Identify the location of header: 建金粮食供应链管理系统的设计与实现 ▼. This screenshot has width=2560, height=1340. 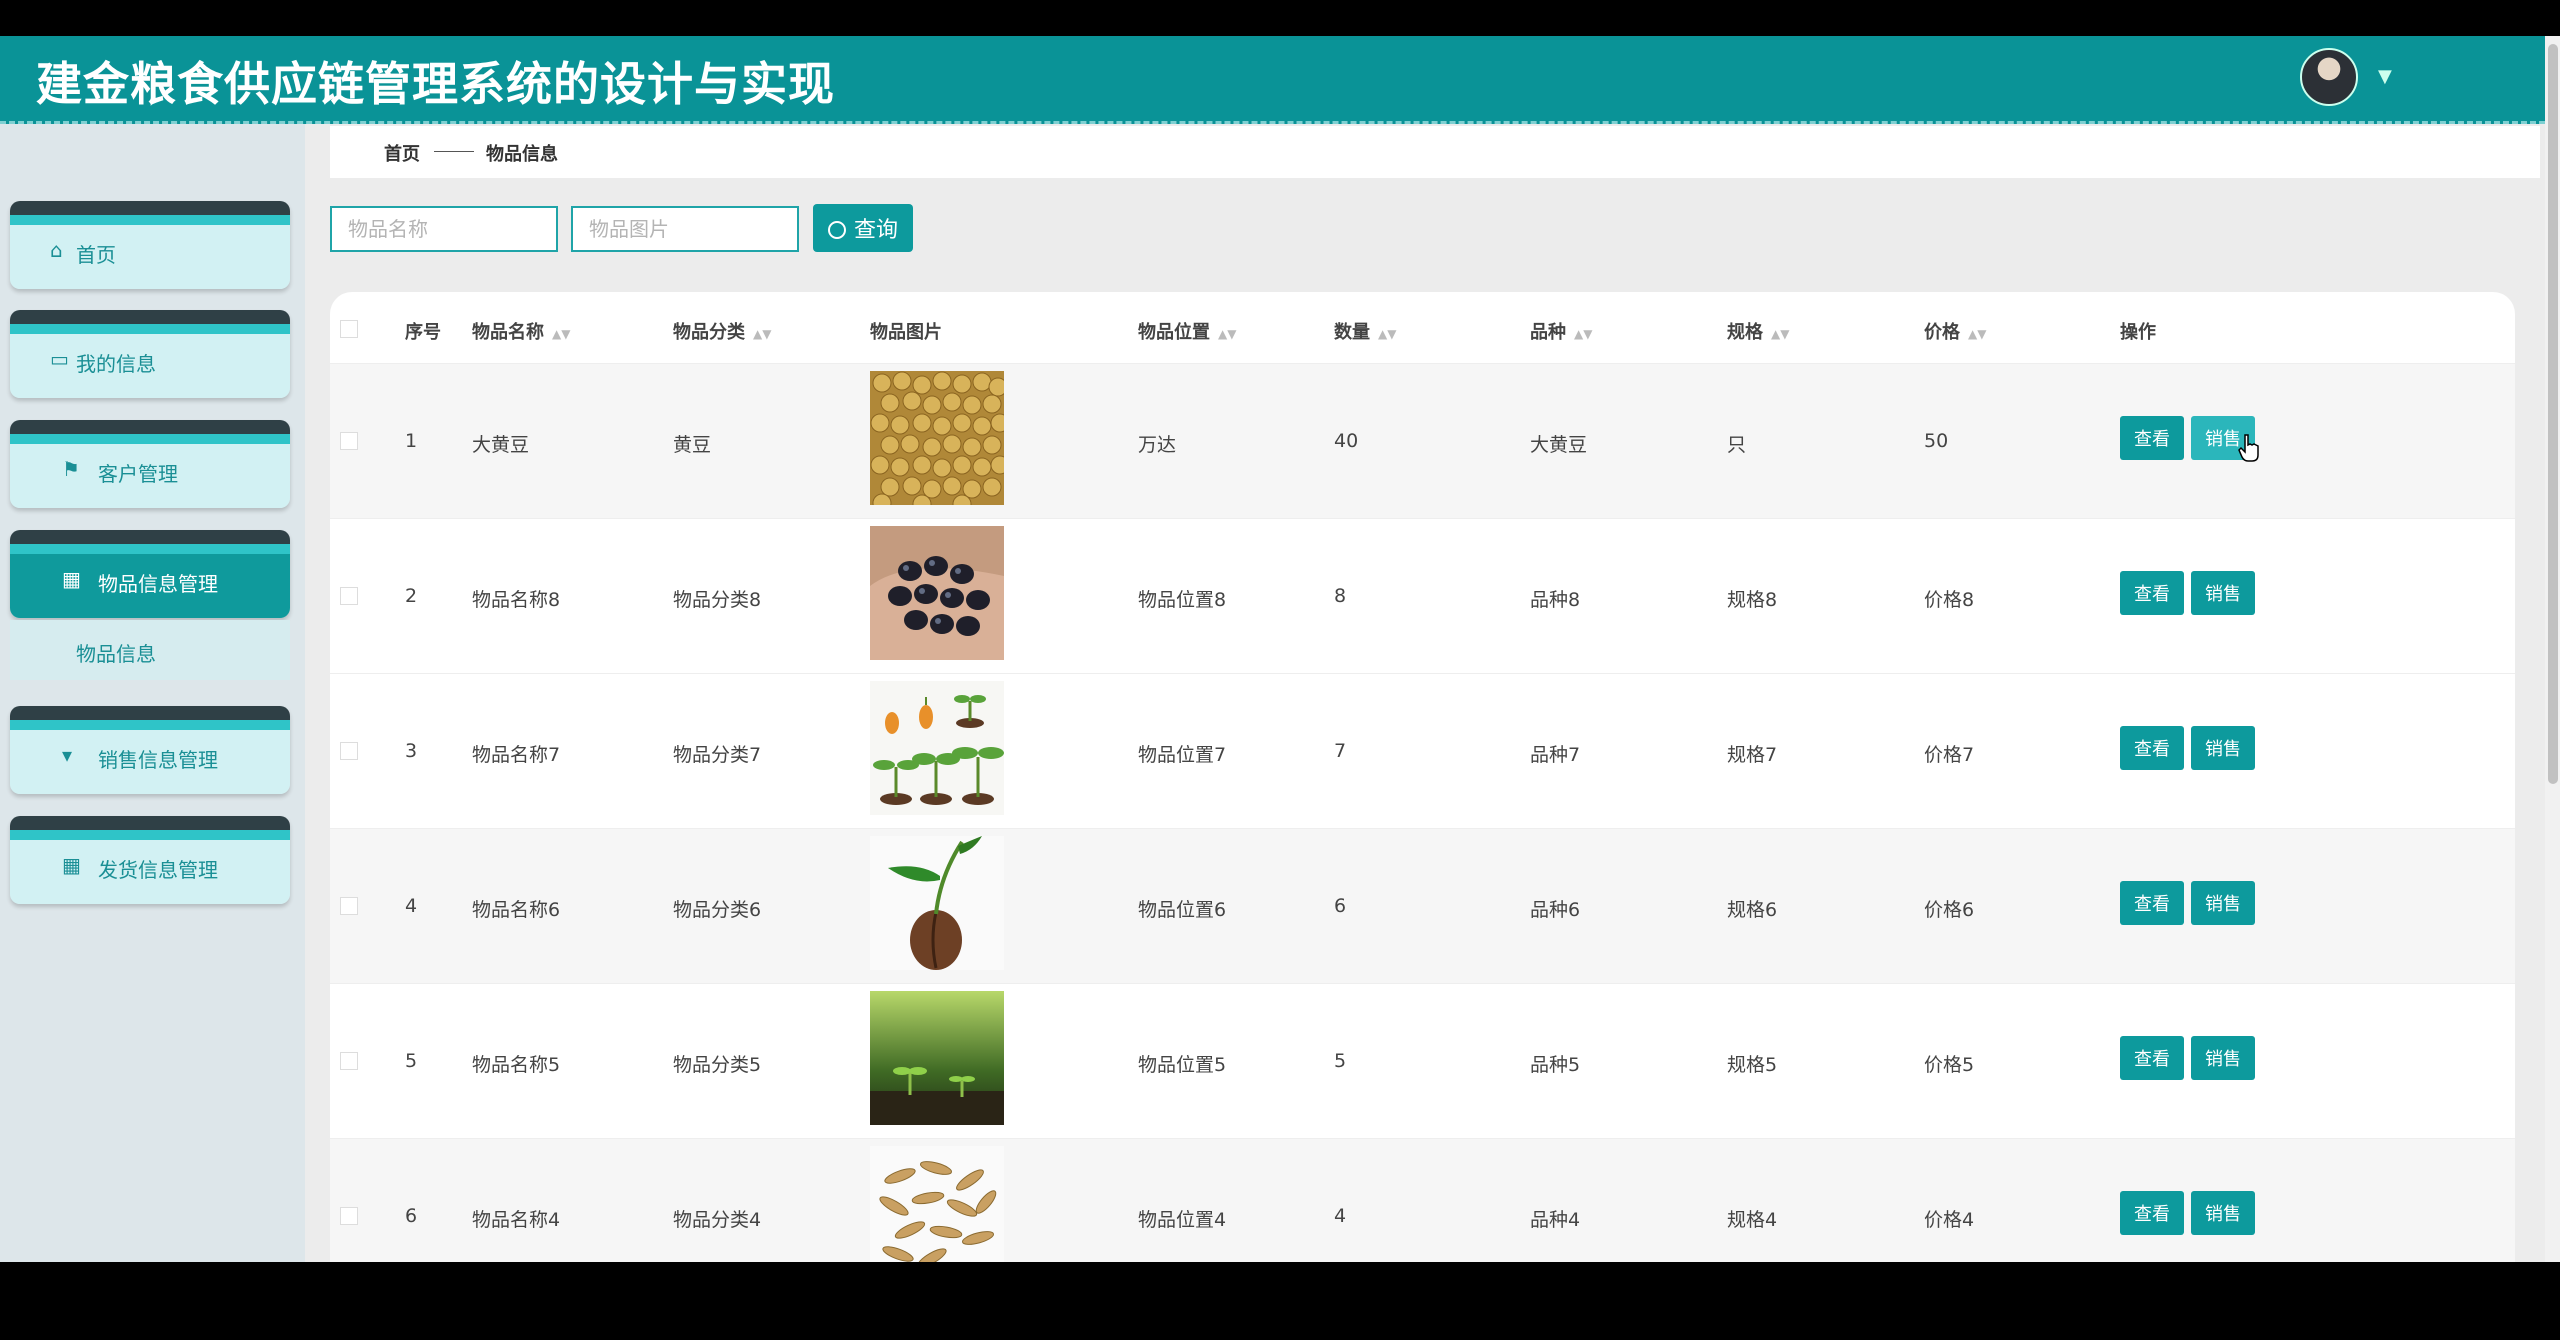
(1272, 80).